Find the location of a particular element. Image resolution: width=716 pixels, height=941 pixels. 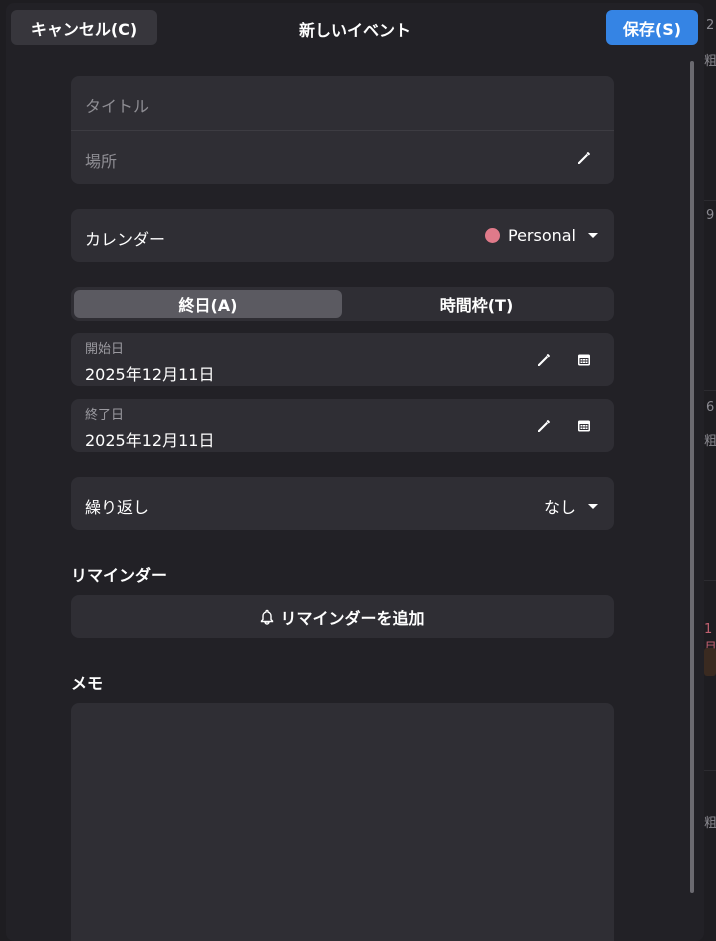

title-location-card: タイトル 場所 is located at coordinates (342, 130).